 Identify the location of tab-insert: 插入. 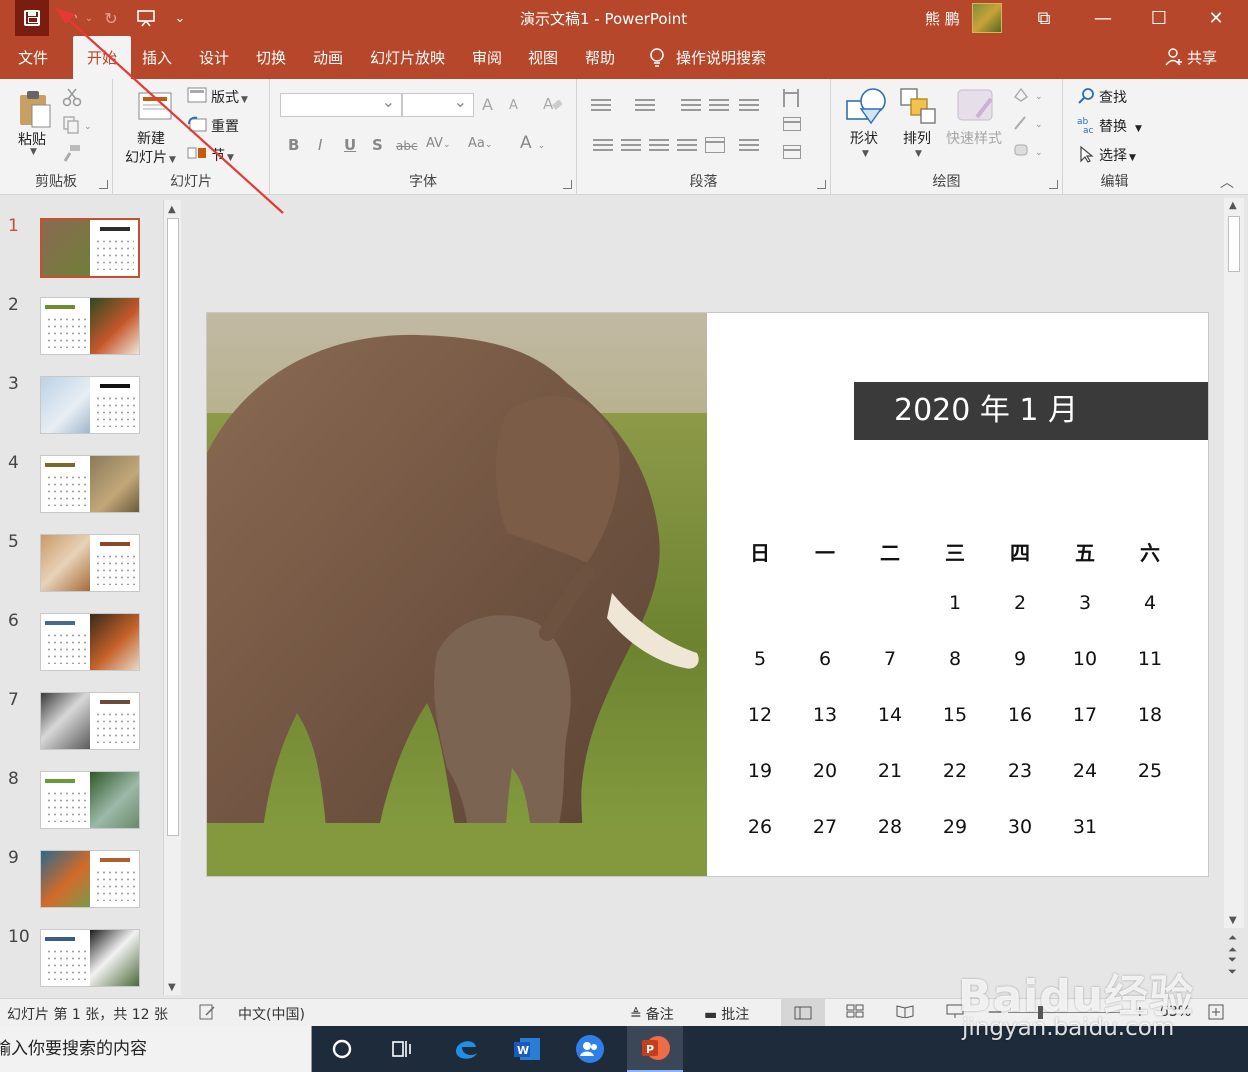
(157, 57).